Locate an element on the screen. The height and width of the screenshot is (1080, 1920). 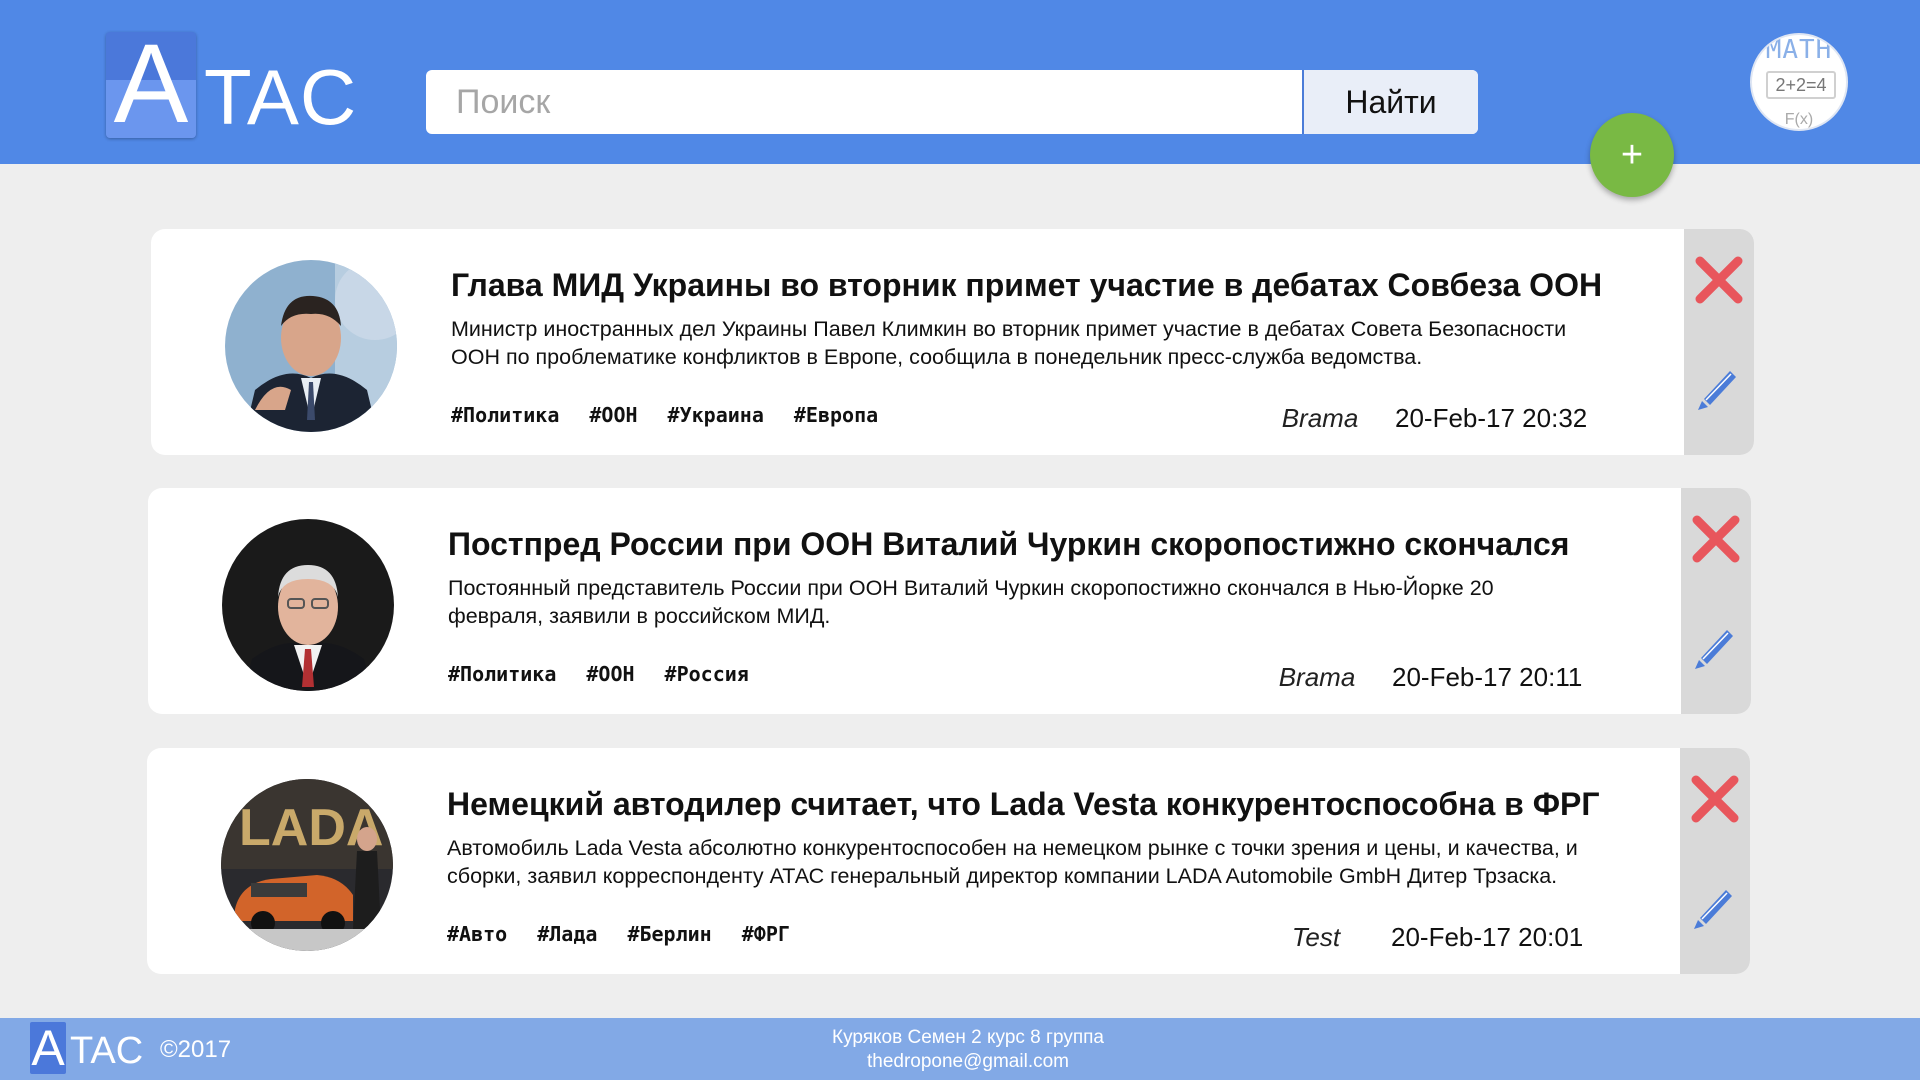
avatar-math-text: MATH is located at coordinates (1799, 50).